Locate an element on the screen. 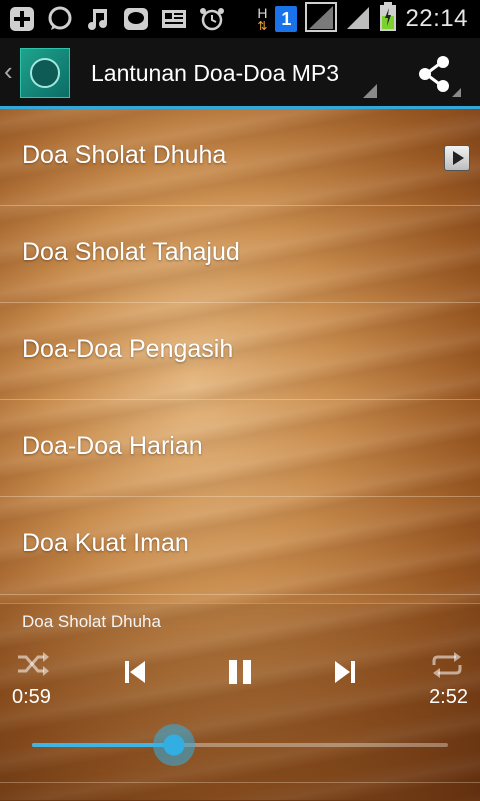  next-button is located at coordinates (345, 672).